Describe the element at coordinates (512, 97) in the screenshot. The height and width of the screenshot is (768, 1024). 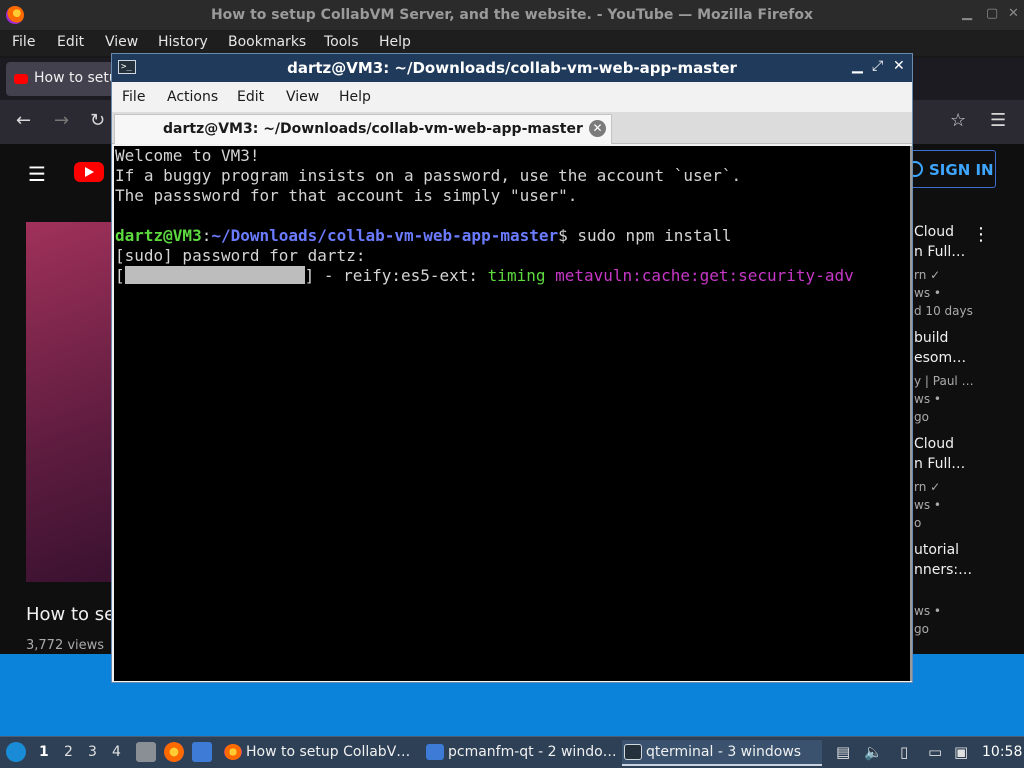
I see `terminal-menubar: File Actions Edit View Help` at that location.